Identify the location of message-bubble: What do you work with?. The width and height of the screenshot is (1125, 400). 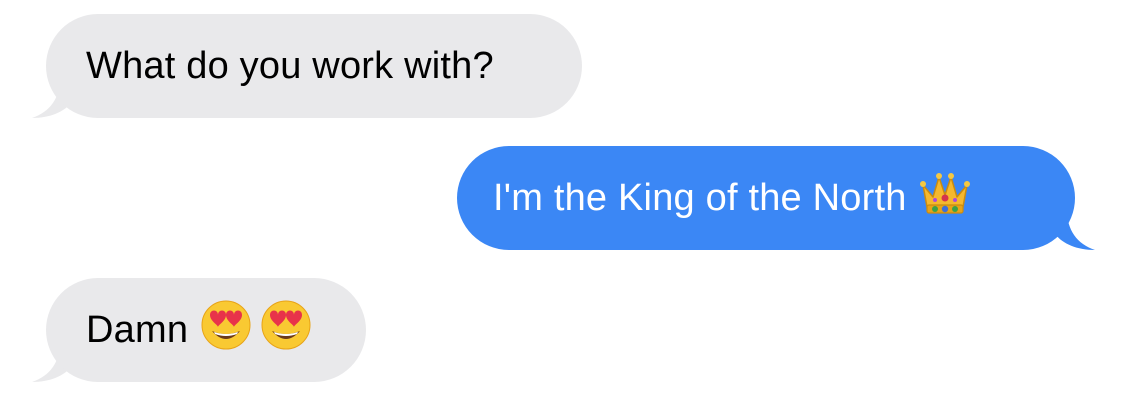
(314, 66).